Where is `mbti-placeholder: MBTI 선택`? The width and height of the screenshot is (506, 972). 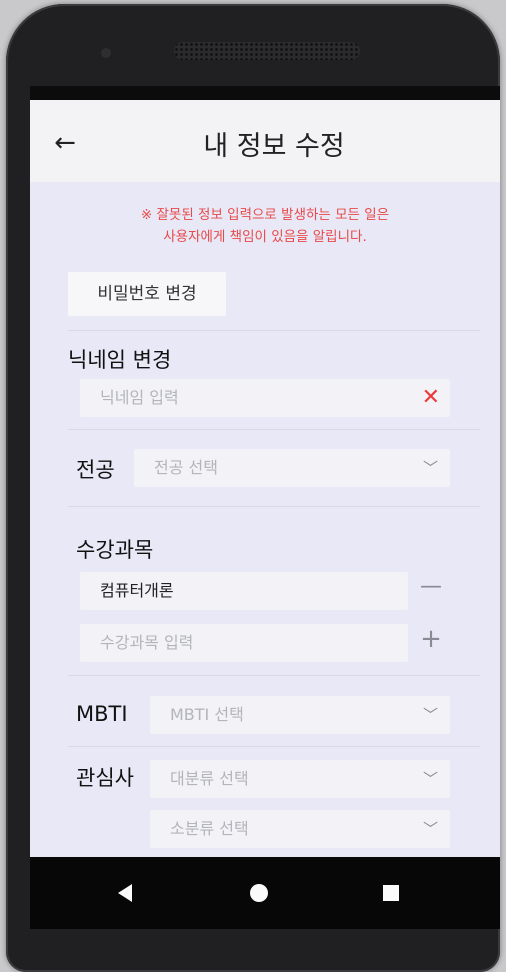
mbti-placeholder: MBTI 선택 is located at coordinates (207, 714).